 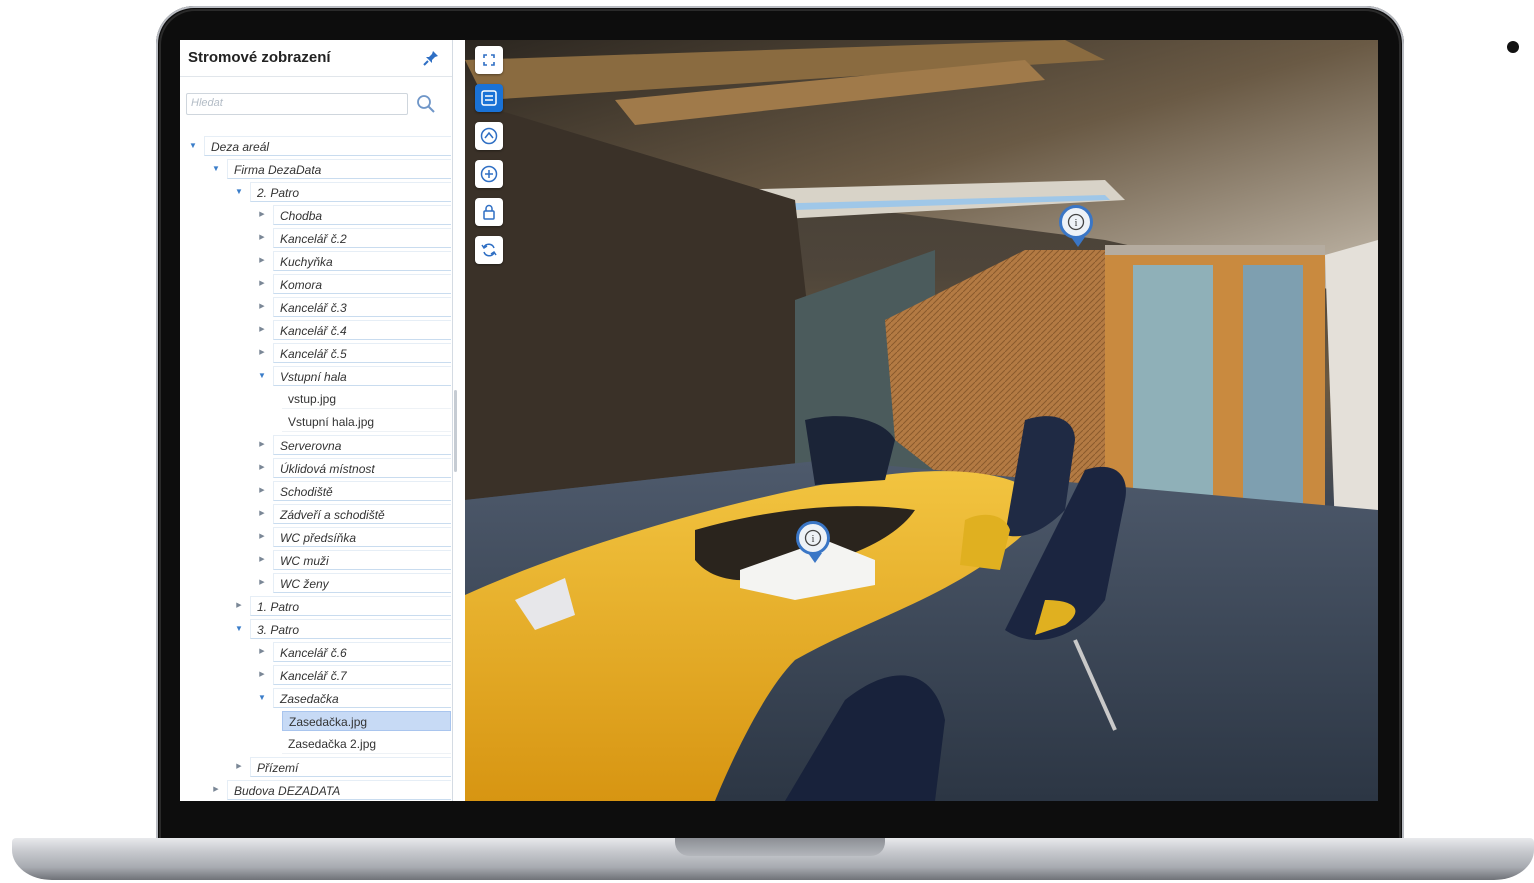 I want to click on tree-folder-item: ▶ Budova DEZADATA, so click(x=316, y=790).